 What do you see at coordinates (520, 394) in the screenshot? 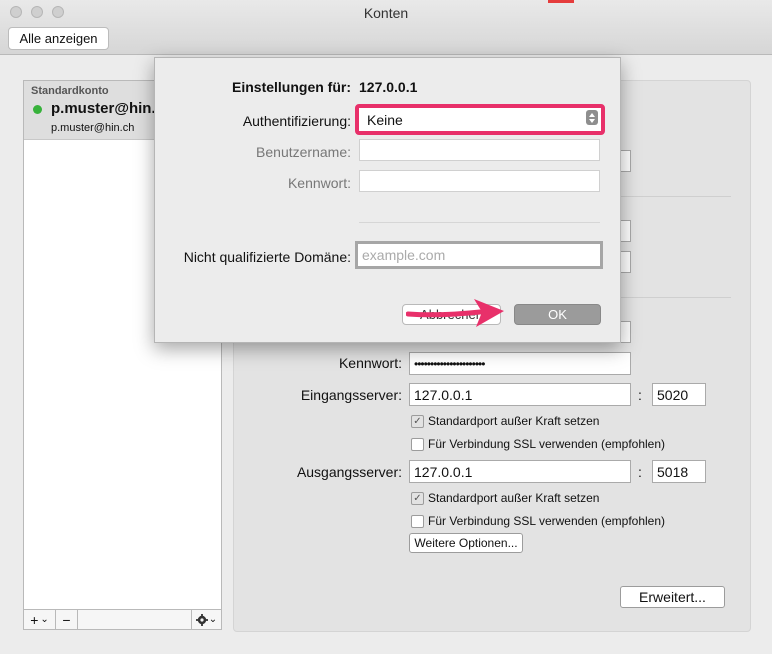
I see `incoming-server-field: 127.0.0.1` at bounding box center [520, 394].